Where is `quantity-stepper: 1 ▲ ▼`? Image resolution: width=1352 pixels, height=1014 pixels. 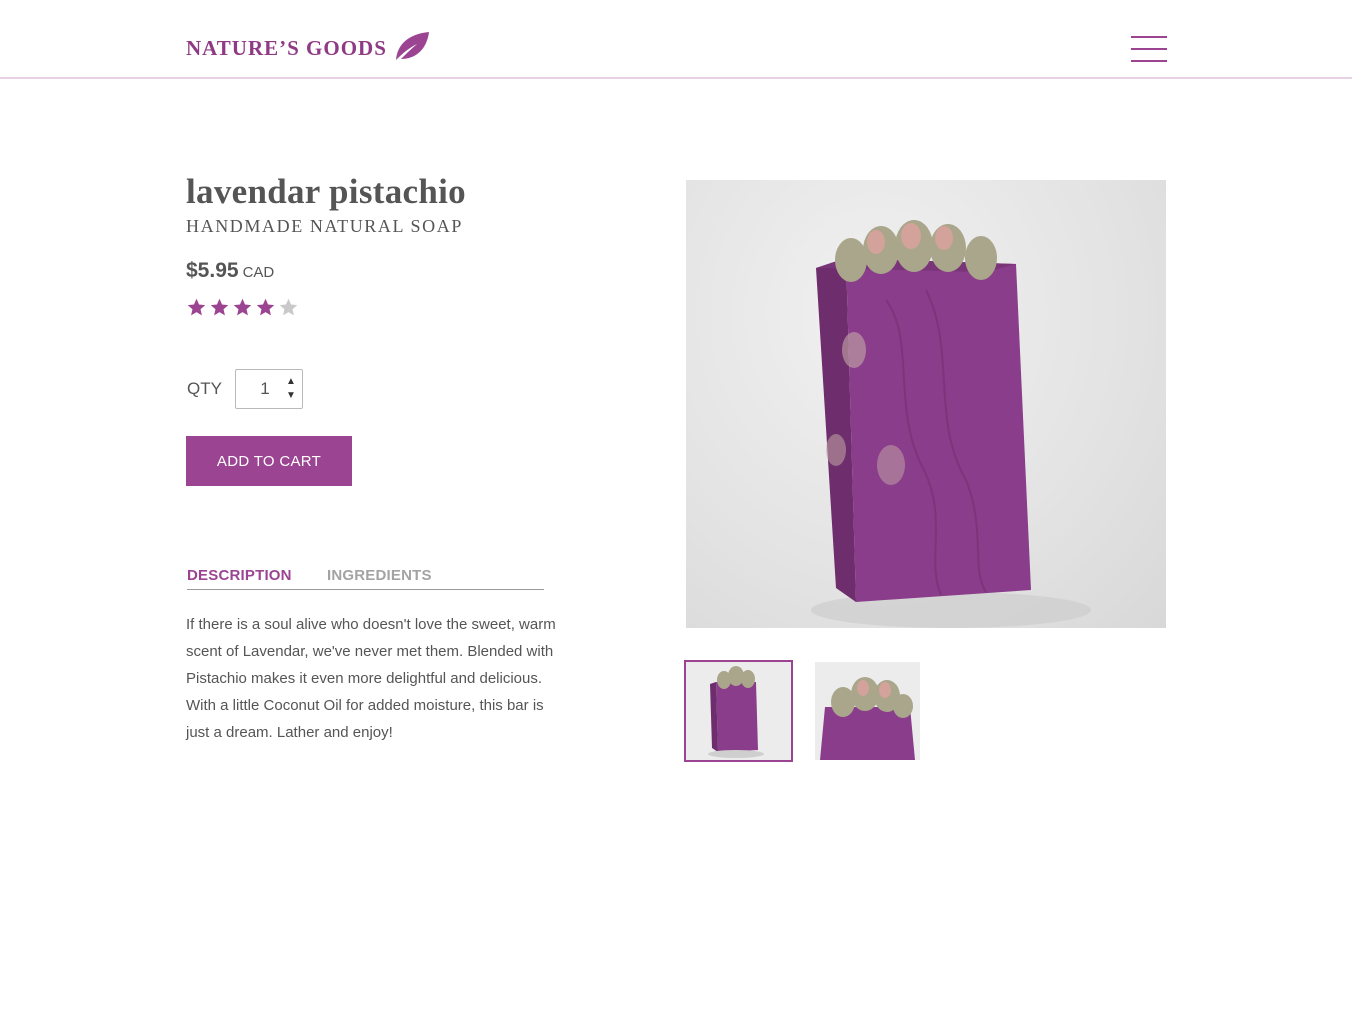
quantity-stepper: 1 ▲ ▼ is located at coordinates (269, 389).